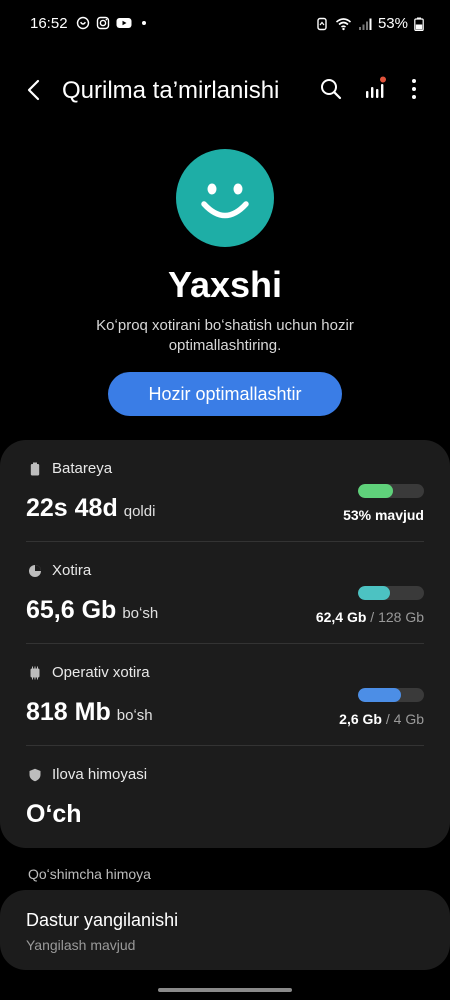  Describe the element at coordinates (101, 672) in the screenshot. I see `memory-label: Operativ xotira` at that location.